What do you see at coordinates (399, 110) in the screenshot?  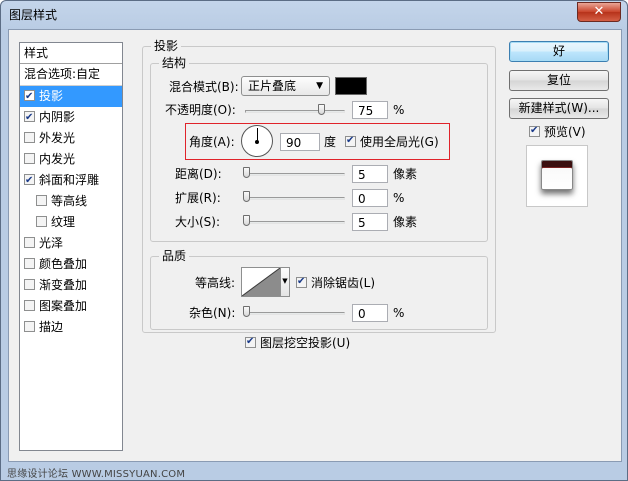 I see `opacity-unit: %` at bounding box center [399, 110].